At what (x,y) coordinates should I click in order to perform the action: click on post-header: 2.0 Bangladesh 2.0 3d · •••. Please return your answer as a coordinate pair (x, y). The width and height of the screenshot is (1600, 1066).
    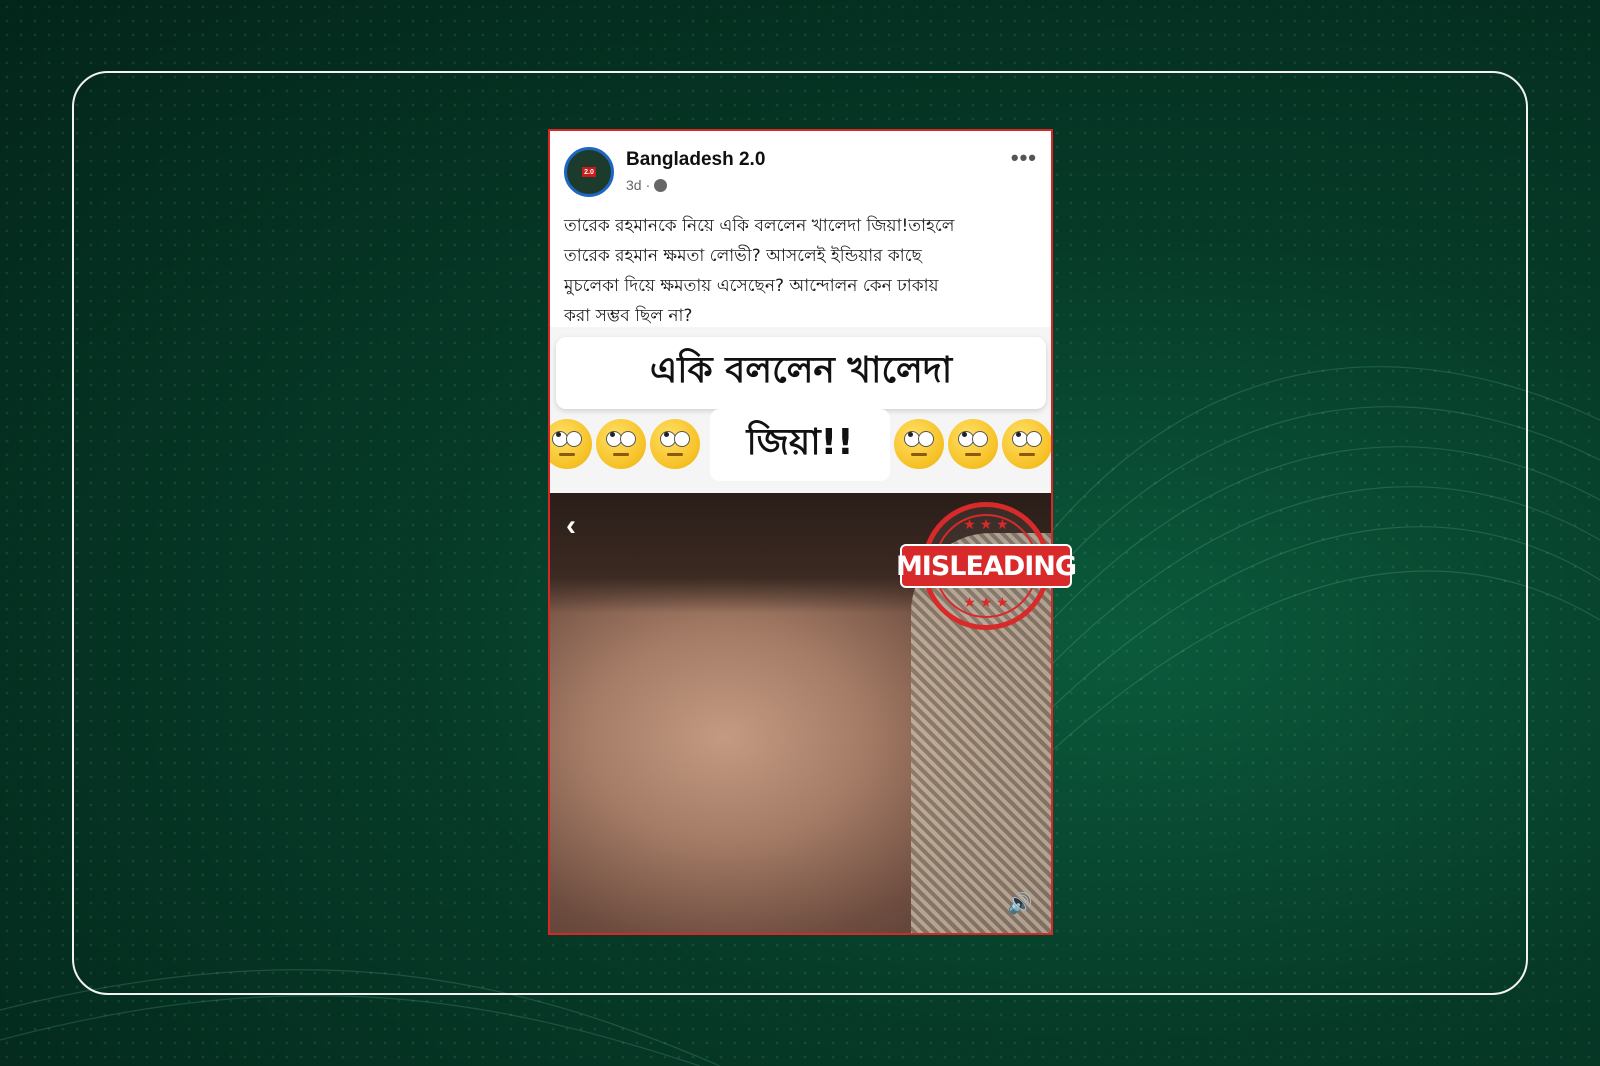
    Looking at the image, I should click on (800, 169).